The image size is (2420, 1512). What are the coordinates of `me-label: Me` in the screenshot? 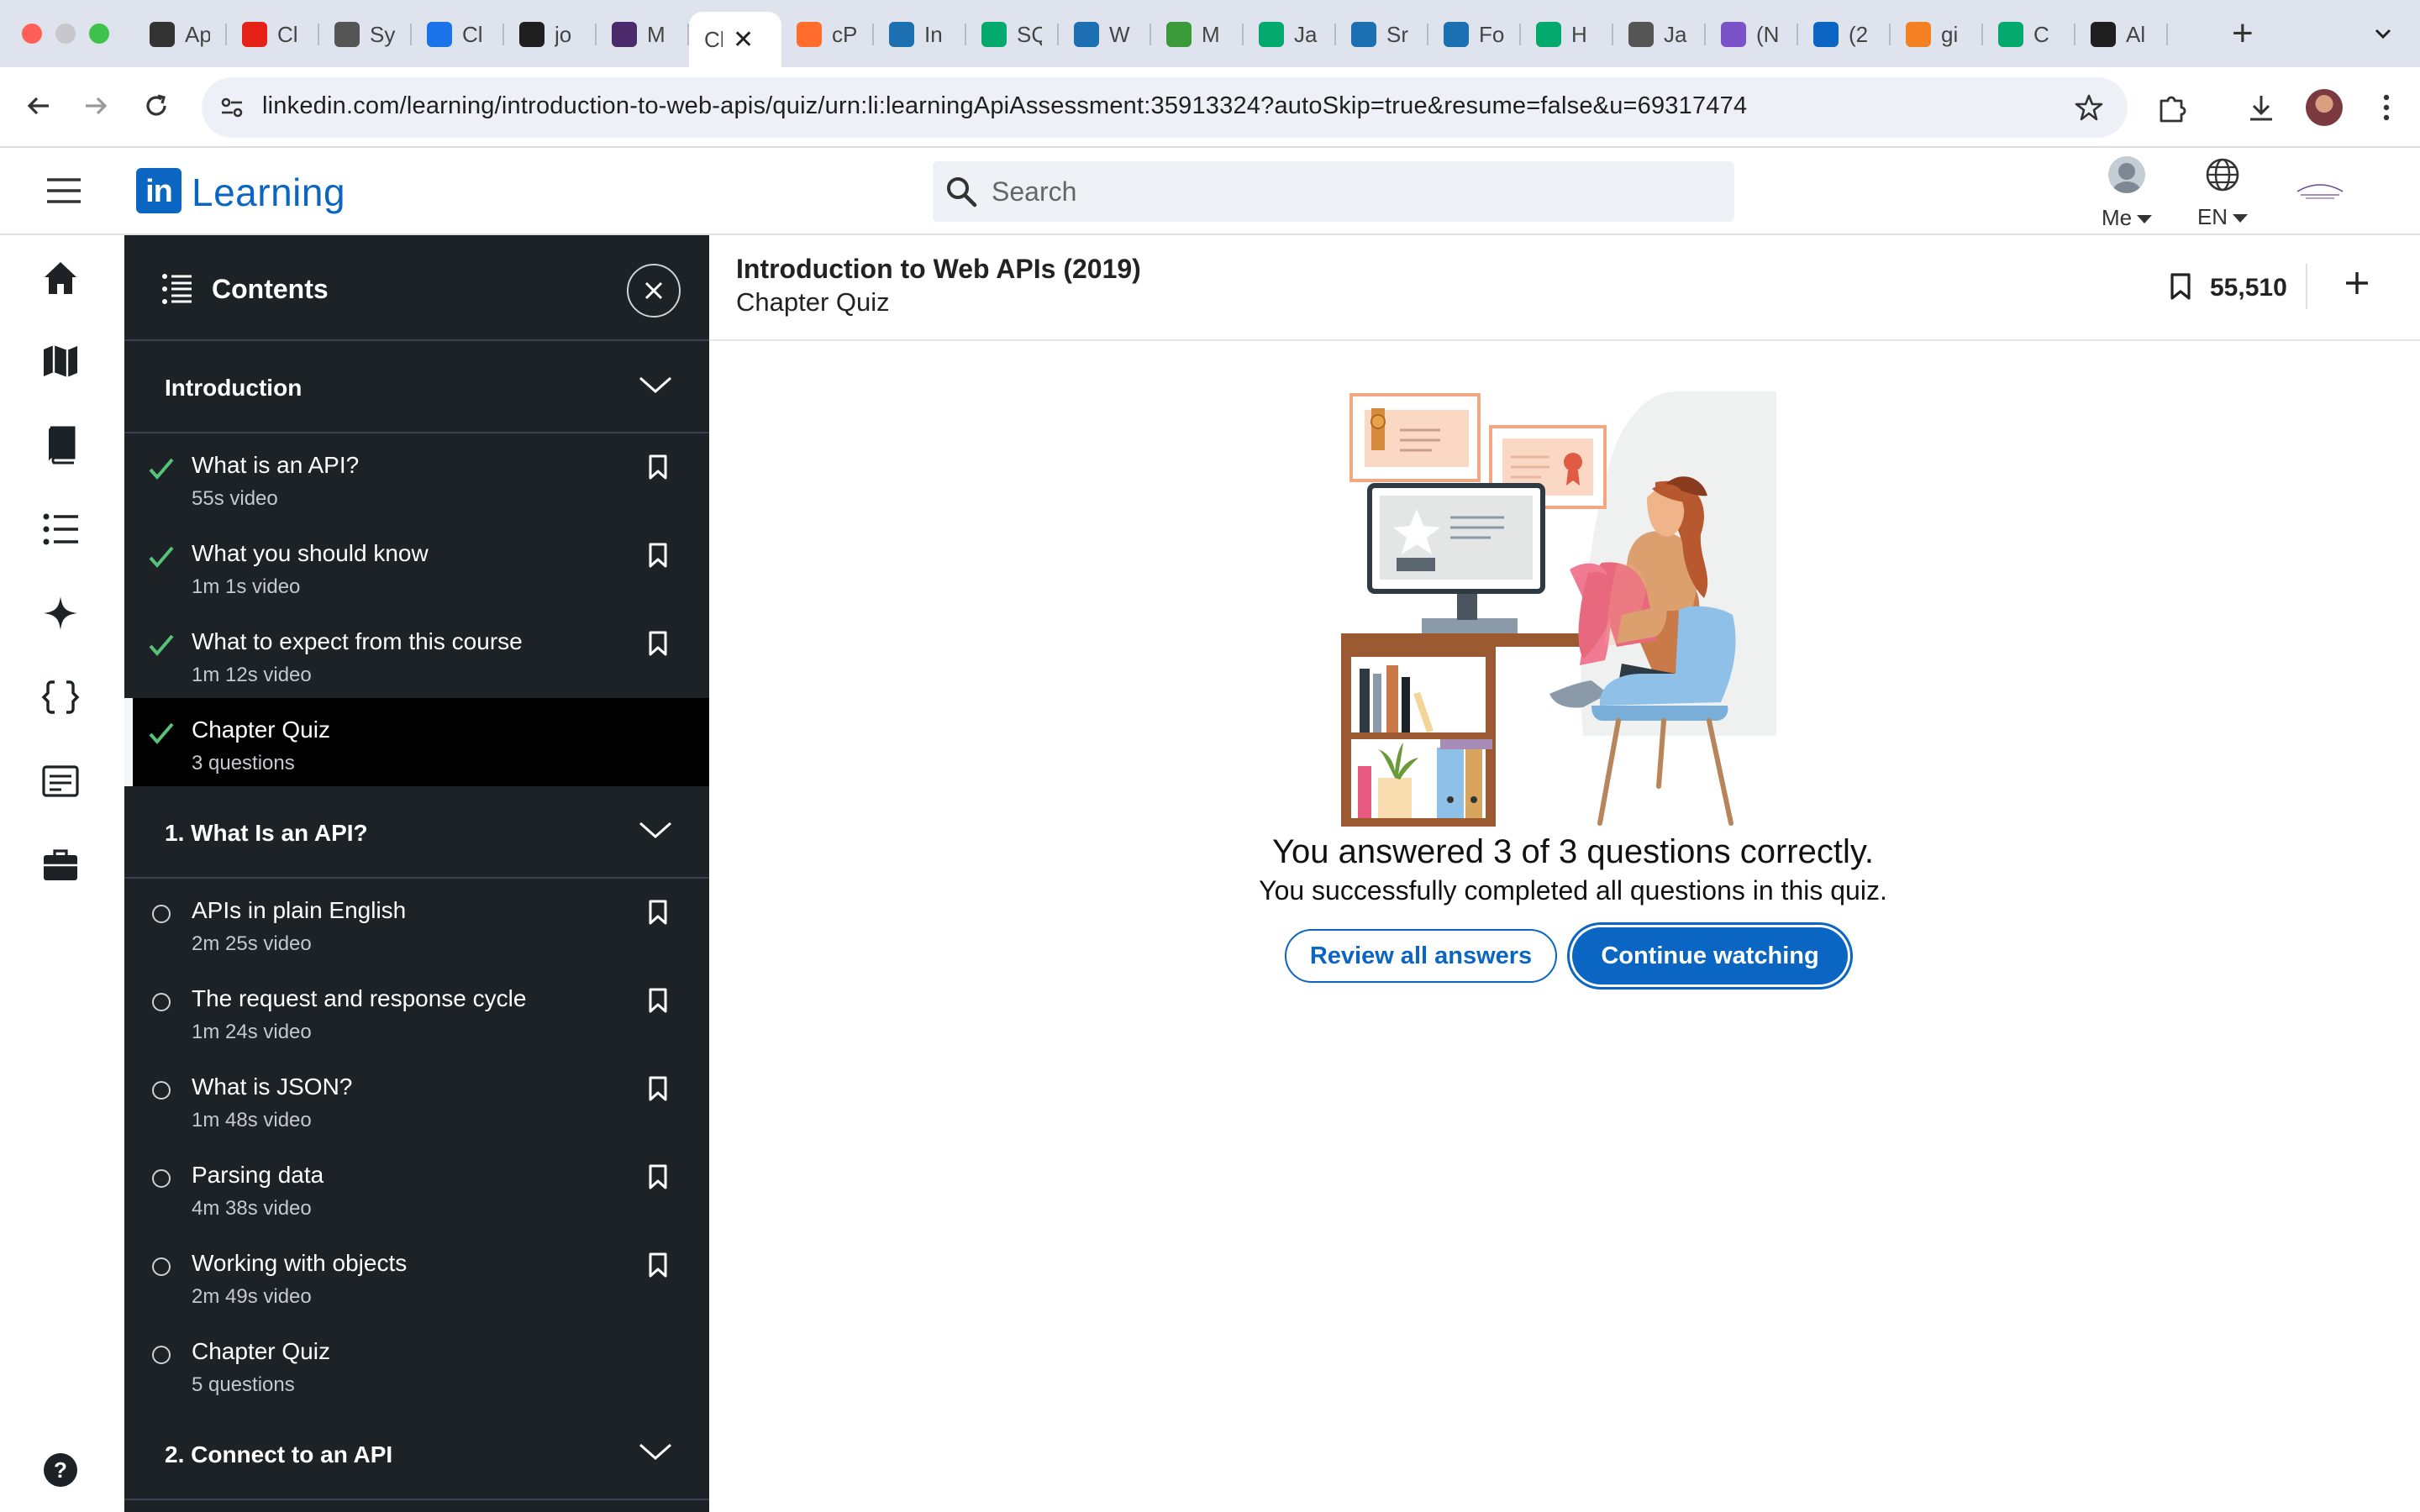 It's located at (2117, 217).